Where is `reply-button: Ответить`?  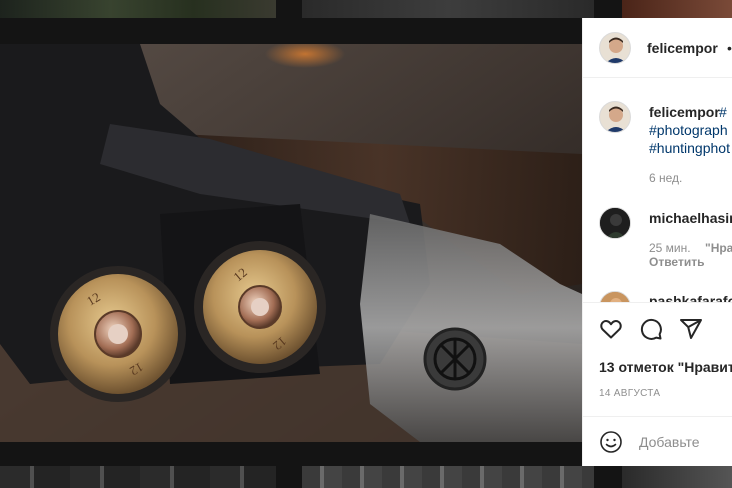
reply-button: Ответить is located at coordinates (676, 262).